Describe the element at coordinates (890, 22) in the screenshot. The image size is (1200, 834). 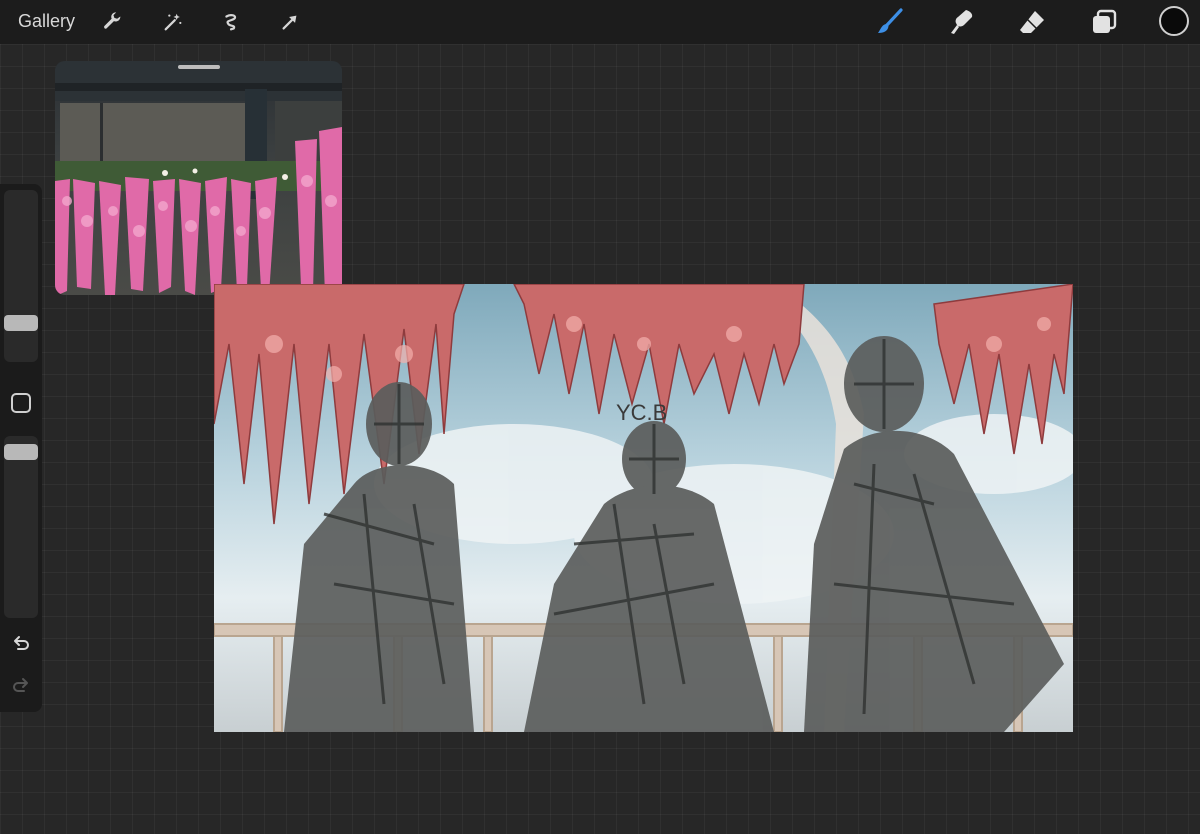
I see `brush-icon` at that location.